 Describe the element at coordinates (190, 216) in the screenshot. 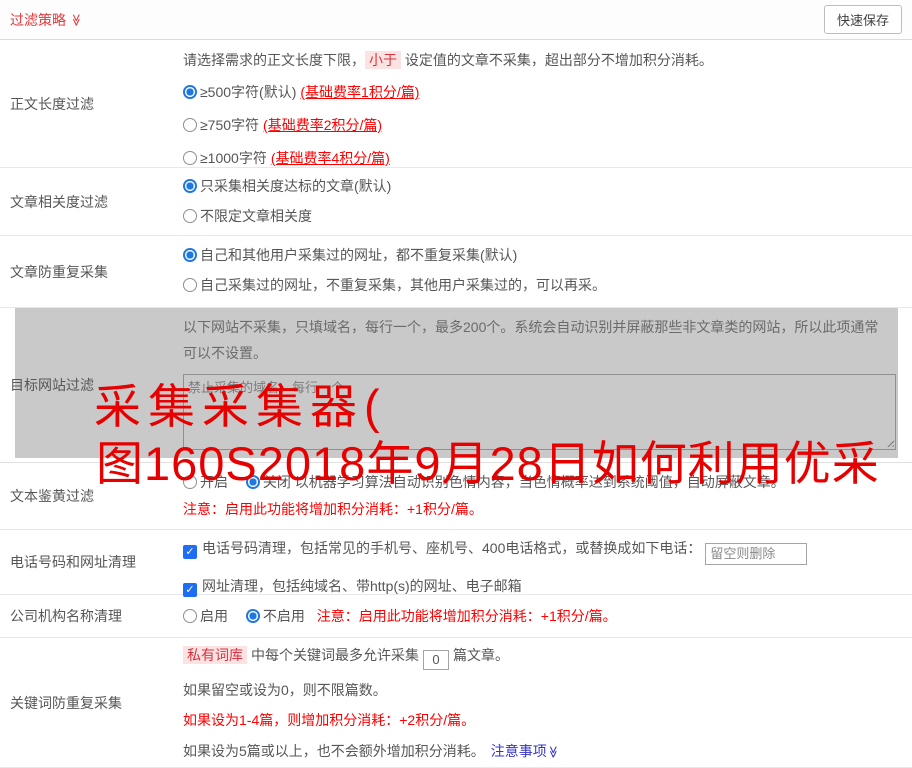

I see `radio-relevance-any` at that location.